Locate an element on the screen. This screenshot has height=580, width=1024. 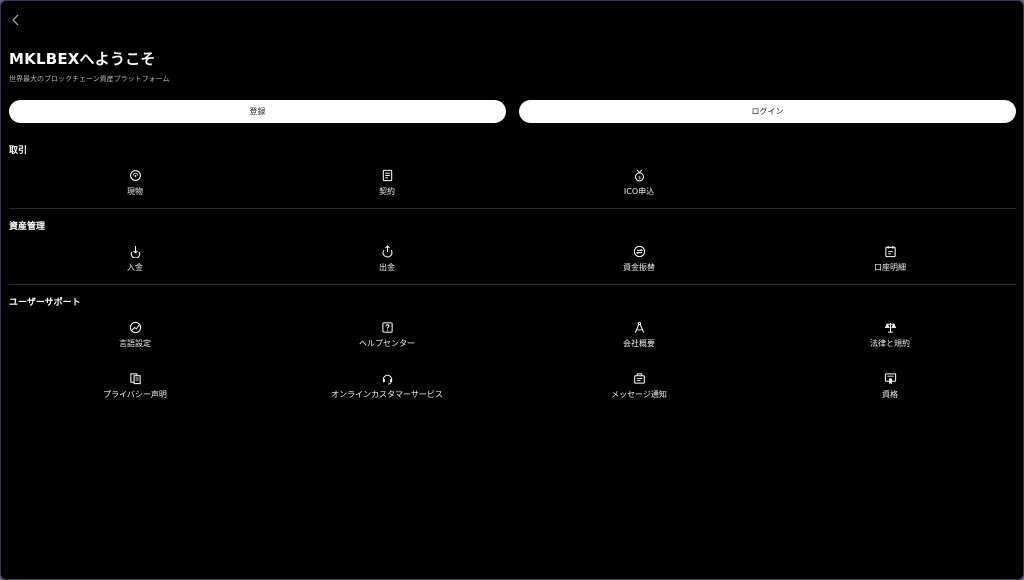
scales-icon is located at coordinates (890, 327).